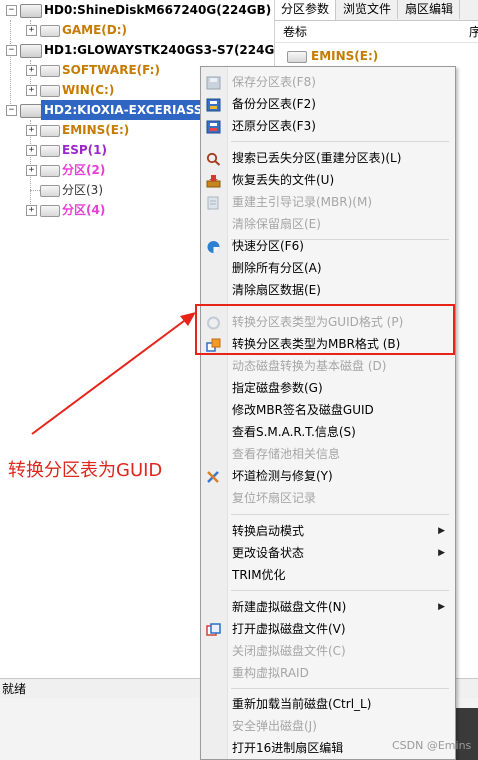 This screenshot has width=478, height=760. What do you see at coordinates (328, 704) in the screenshot?
I see `menu-item-reload-disk: 重新加载当前磁盘(Ctrl_L)` at bounding box center [328, 704].